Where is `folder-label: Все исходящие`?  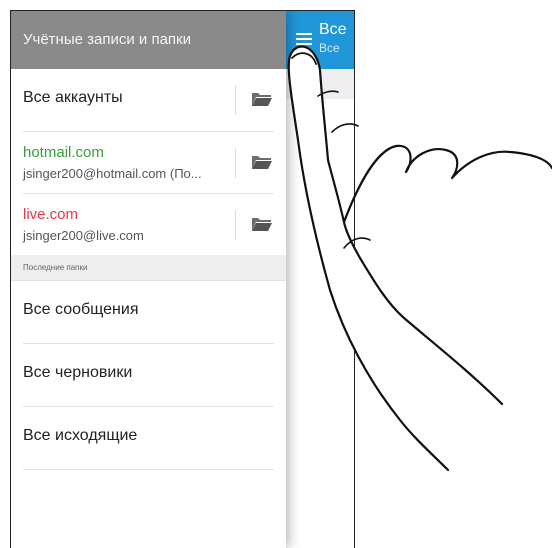
folder-label: Все исходящие is located at coordinates (80, 435).